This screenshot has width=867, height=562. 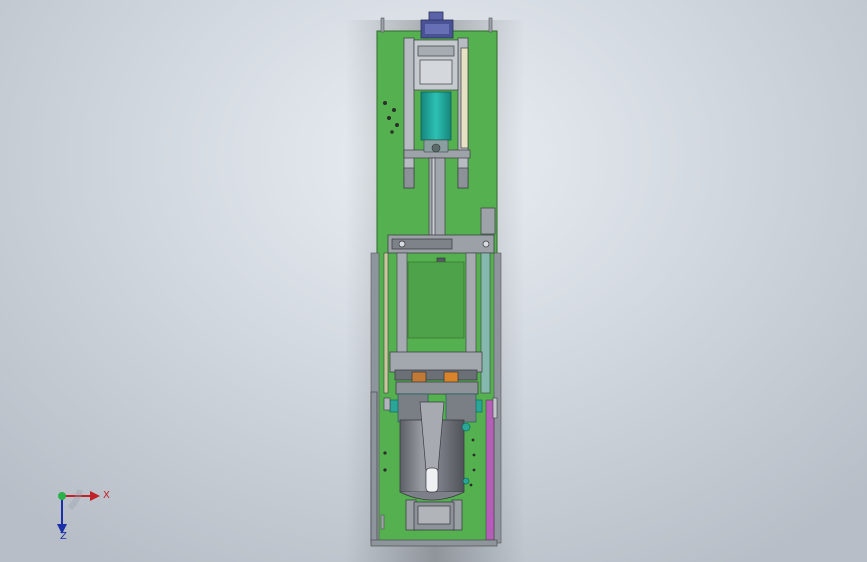 I want to click on bottom-block, so click(x=434, y=515).